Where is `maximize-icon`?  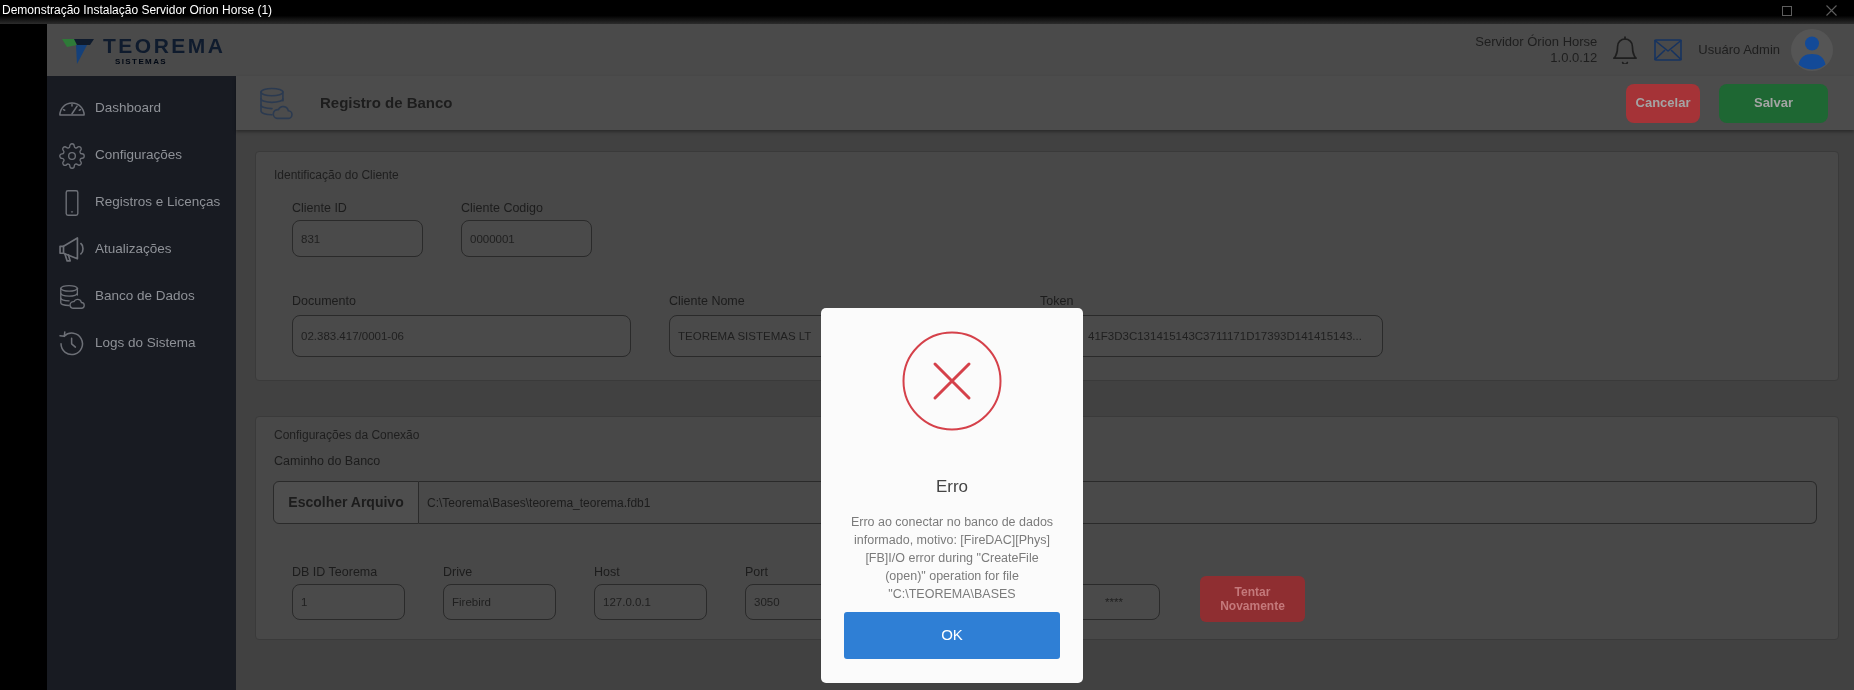 maximize-icon is located at coordinates (1787, 10).